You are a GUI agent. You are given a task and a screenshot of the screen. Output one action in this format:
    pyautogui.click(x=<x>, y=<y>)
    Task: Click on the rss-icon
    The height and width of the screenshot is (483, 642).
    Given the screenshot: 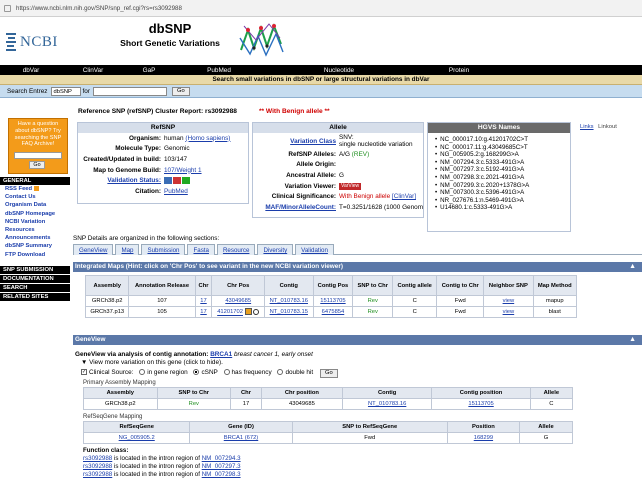 What is the action you would take?
    pyautogui.click(x=36, y=188)
    